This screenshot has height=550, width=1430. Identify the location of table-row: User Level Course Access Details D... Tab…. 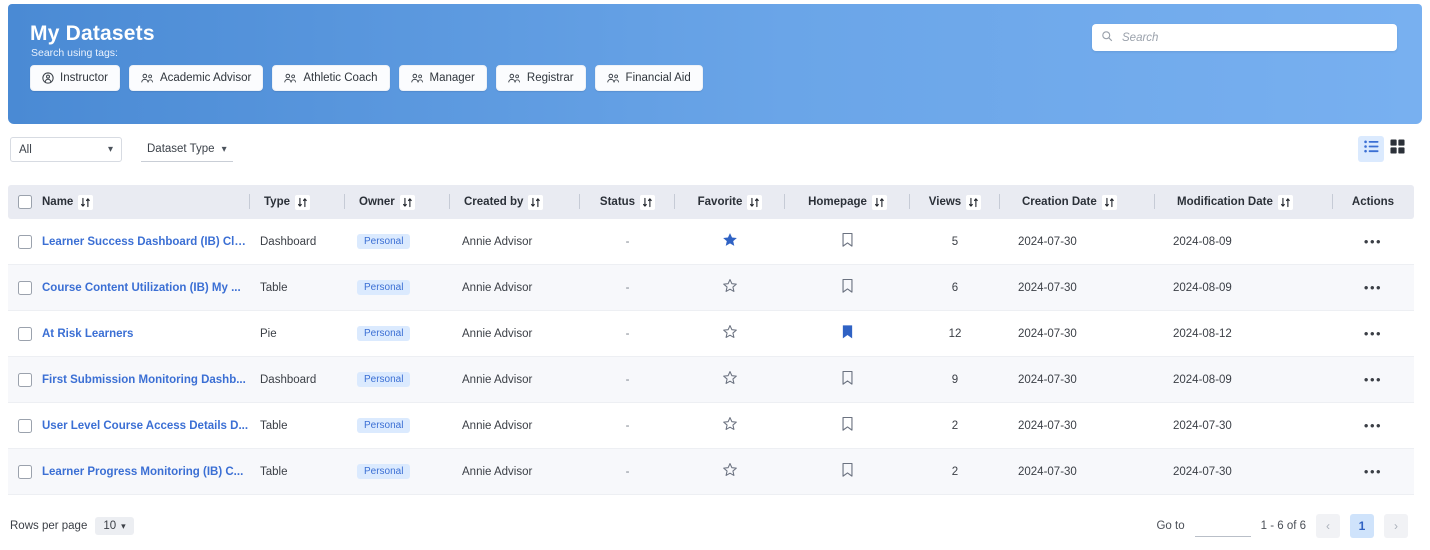
(711, 426).